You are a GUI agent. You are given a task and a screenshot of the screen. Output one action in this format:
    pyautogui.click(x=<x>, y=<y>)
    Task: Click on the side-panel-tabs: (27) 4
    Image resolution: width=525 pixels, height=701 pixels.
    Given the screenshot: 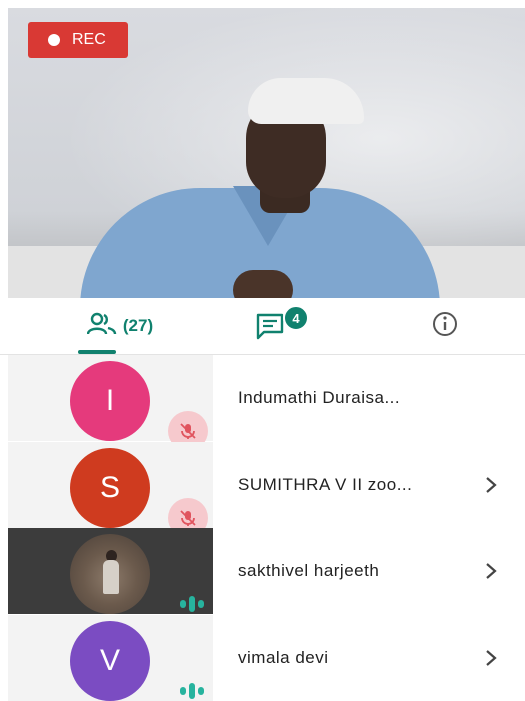 What is the action you would take?
    pyautogui.click(x=262, y=326)
    